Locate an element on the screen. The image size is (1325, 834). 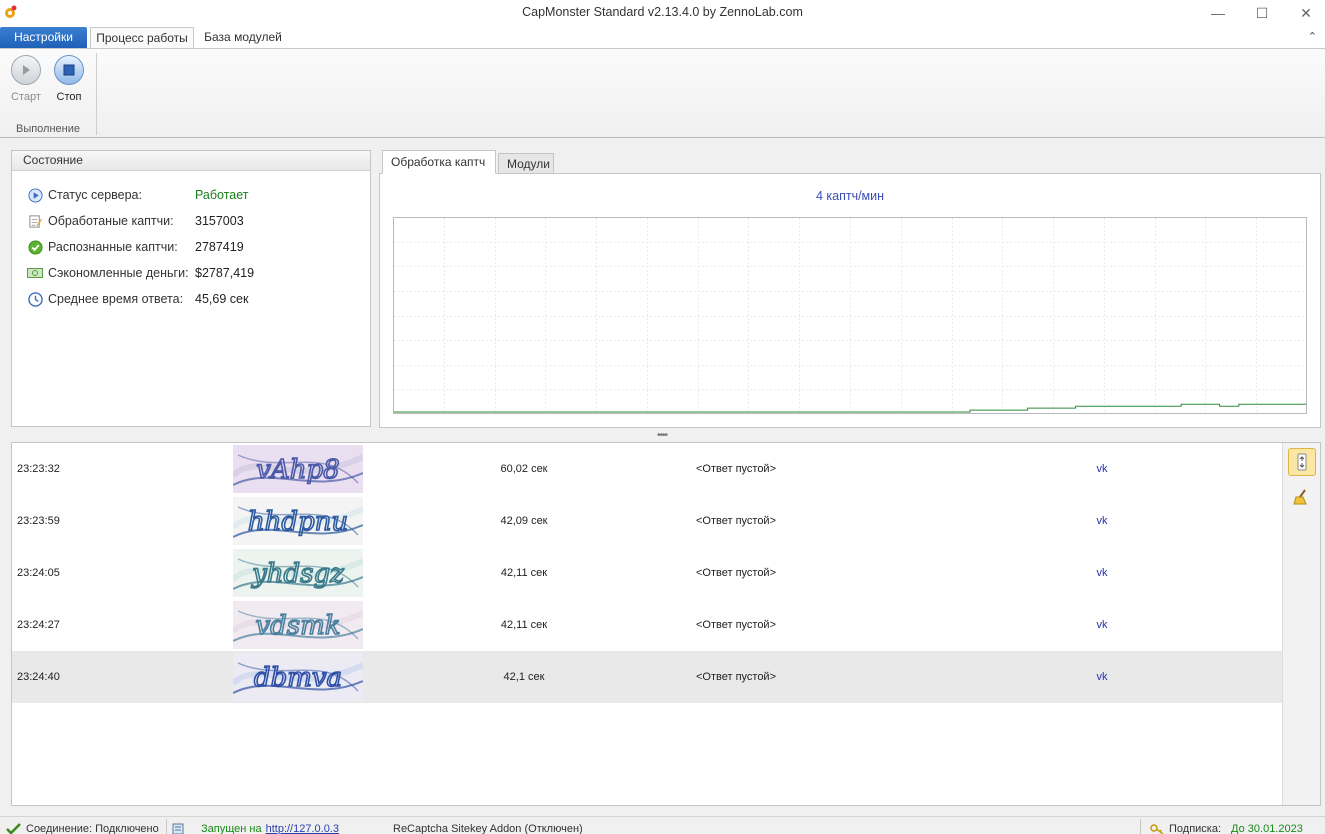
captcha-text: vdsmk is located at coordinates (297, 626).